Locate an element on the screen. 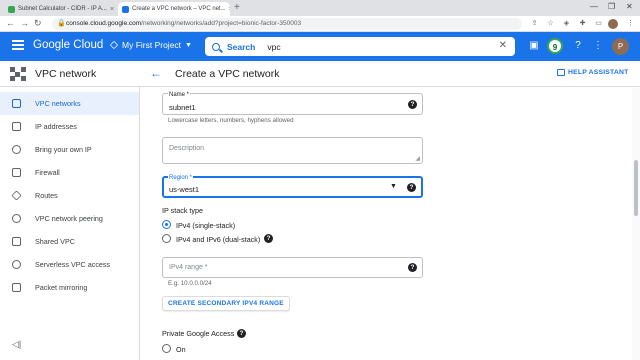  window-close-icon: ✕ is located at coordinates (629, 6).